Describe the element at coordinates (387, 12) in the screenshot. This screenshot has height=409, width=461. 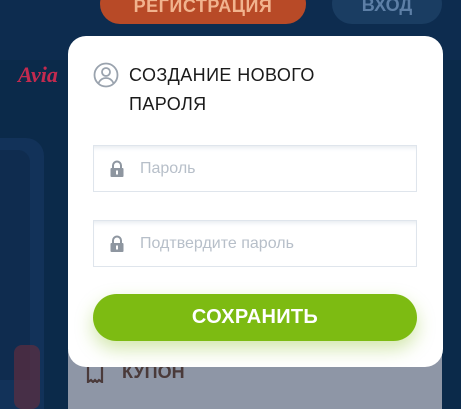
I see `login-button: ВХОД` at that location.